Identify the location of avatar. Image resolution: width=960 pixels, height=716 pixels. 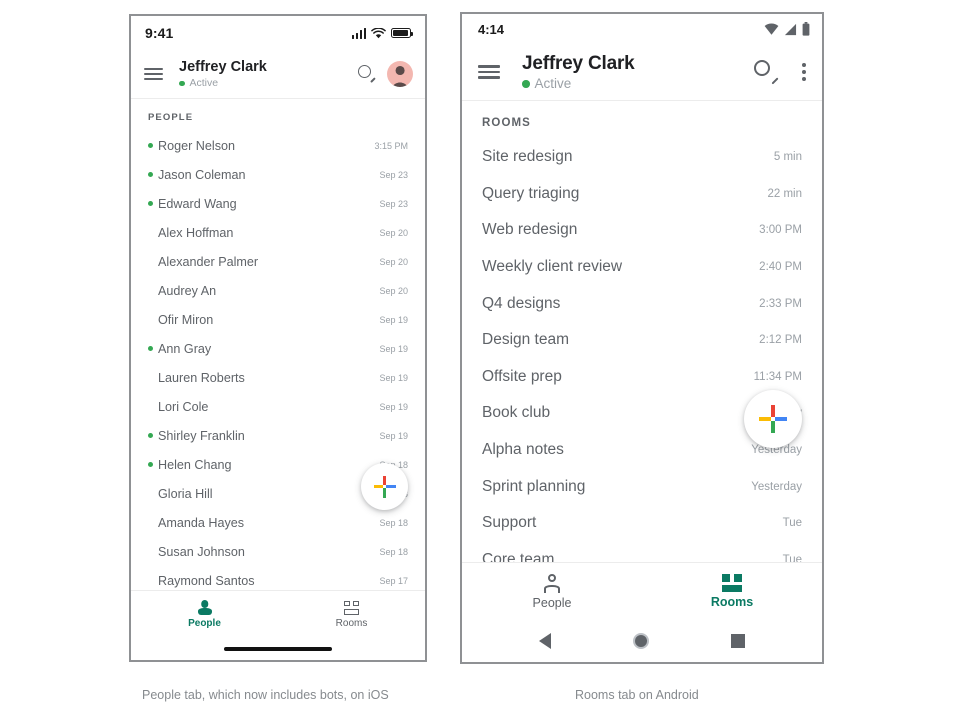
(400, 74).